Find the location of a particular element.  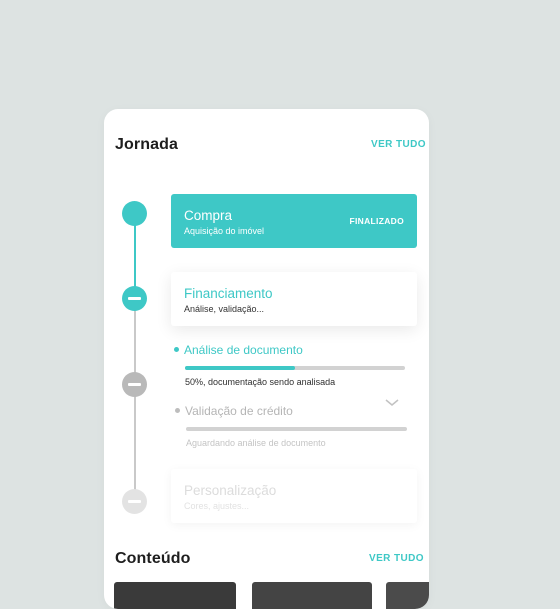

step-title: Financiamento is located at coordinates (228, 293).